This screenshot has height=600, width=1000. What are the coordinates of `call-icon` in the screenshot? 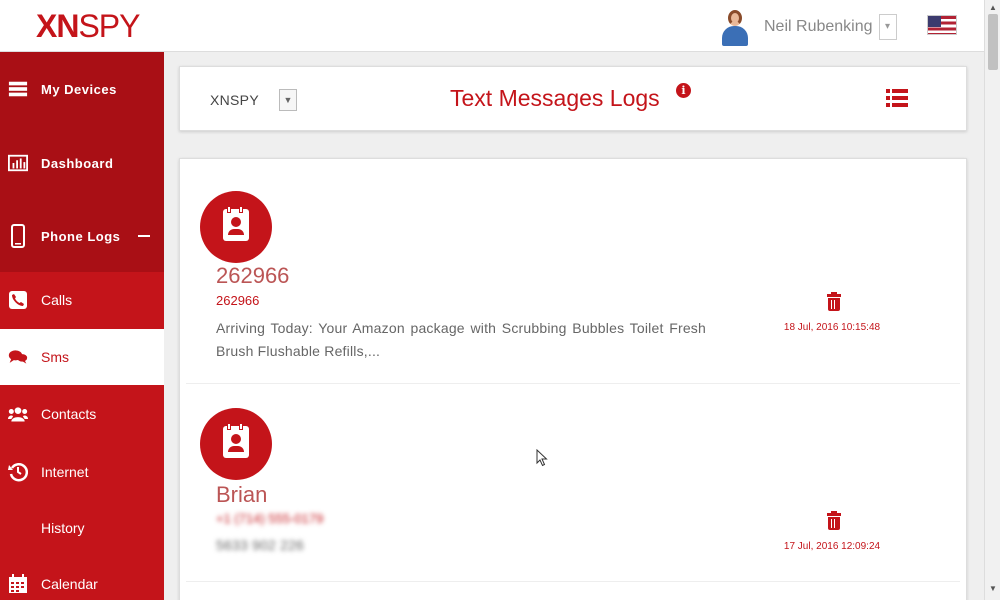 It's located at (18, 300).